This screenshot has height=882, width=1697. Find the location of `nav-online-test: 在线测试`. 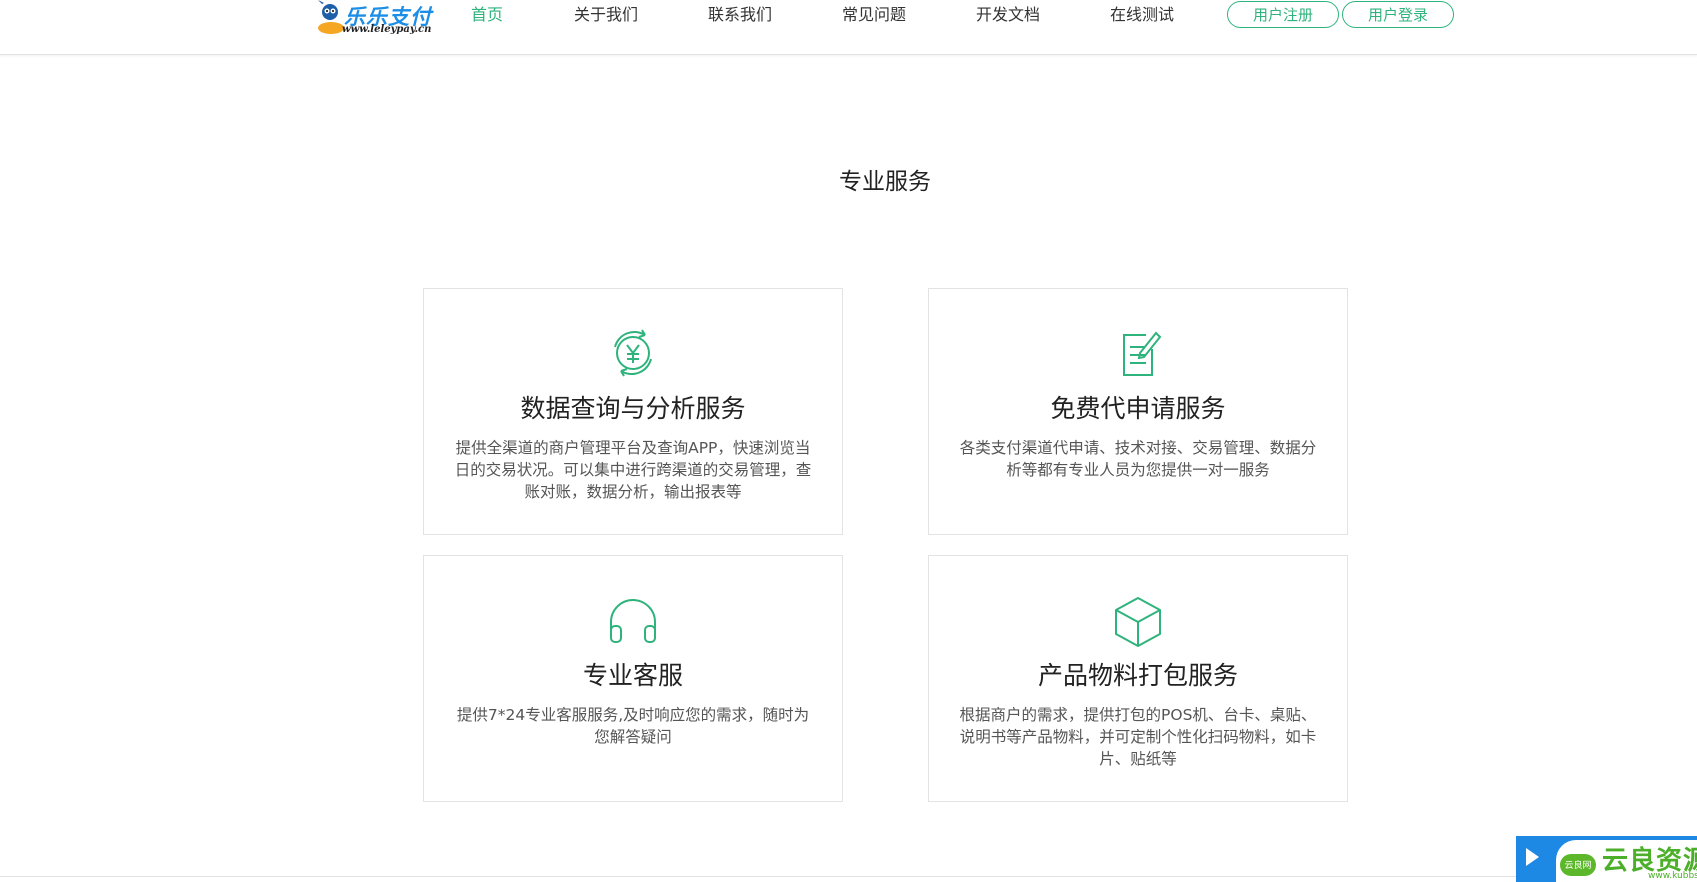

nav-online-test: 在线测试 is located at coordinates (1142, 15).